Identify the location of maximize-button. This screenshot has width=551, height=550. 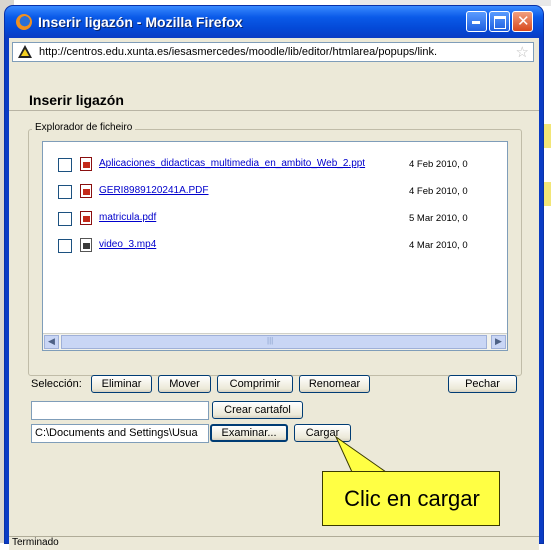
(499, 21).